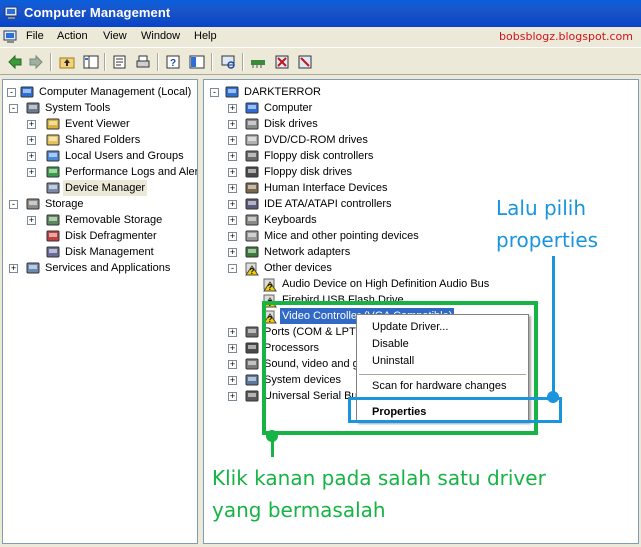  What do you see at coordinates (105, 188) in the screenshot?
I see `tree-item-label: Device Manager` at bounding box center [105, 188].